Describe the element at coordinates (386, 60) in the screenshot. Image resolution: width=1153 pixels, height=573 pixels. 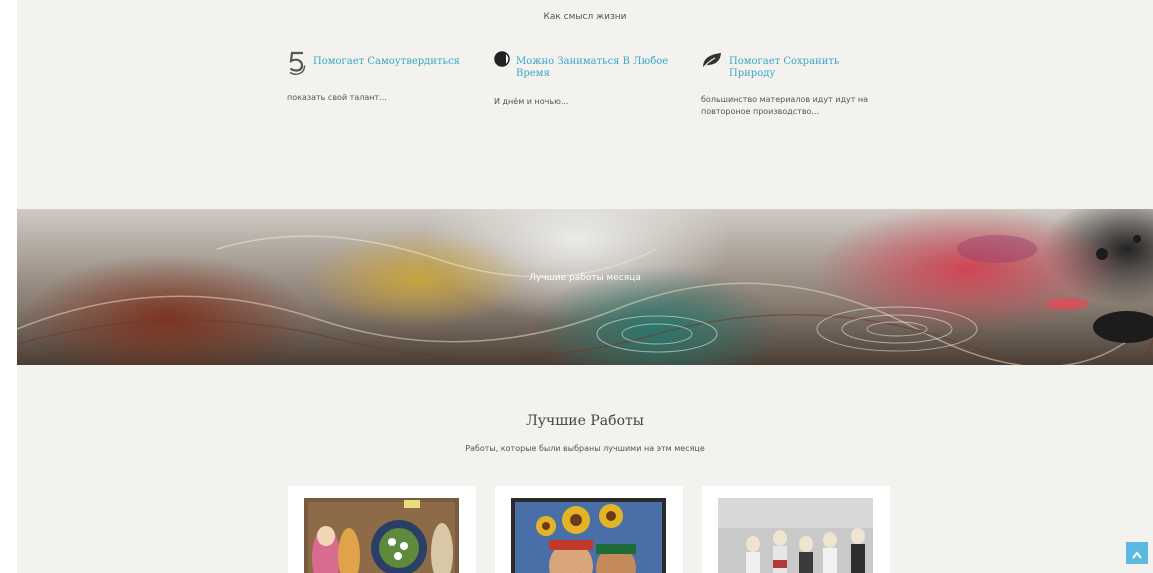
I see `feature-title: Помогает Самоутвердиться` at that location.